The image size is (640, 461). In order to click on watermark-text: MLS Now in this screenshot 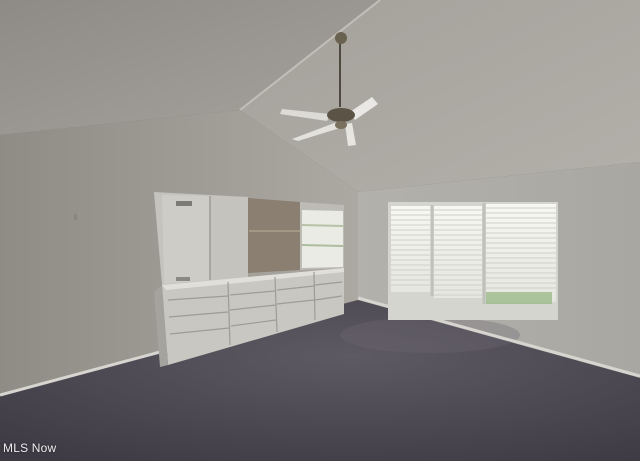, I will do `click(30, 448)`.